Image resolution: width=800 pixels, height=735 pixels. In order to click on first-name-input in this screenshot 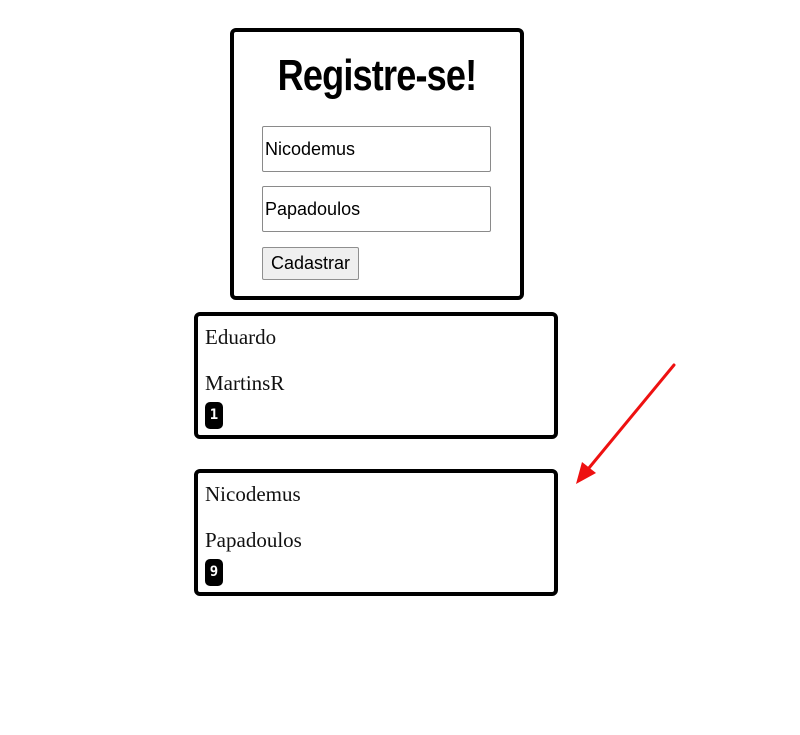, I will do `click(376, 149)`.